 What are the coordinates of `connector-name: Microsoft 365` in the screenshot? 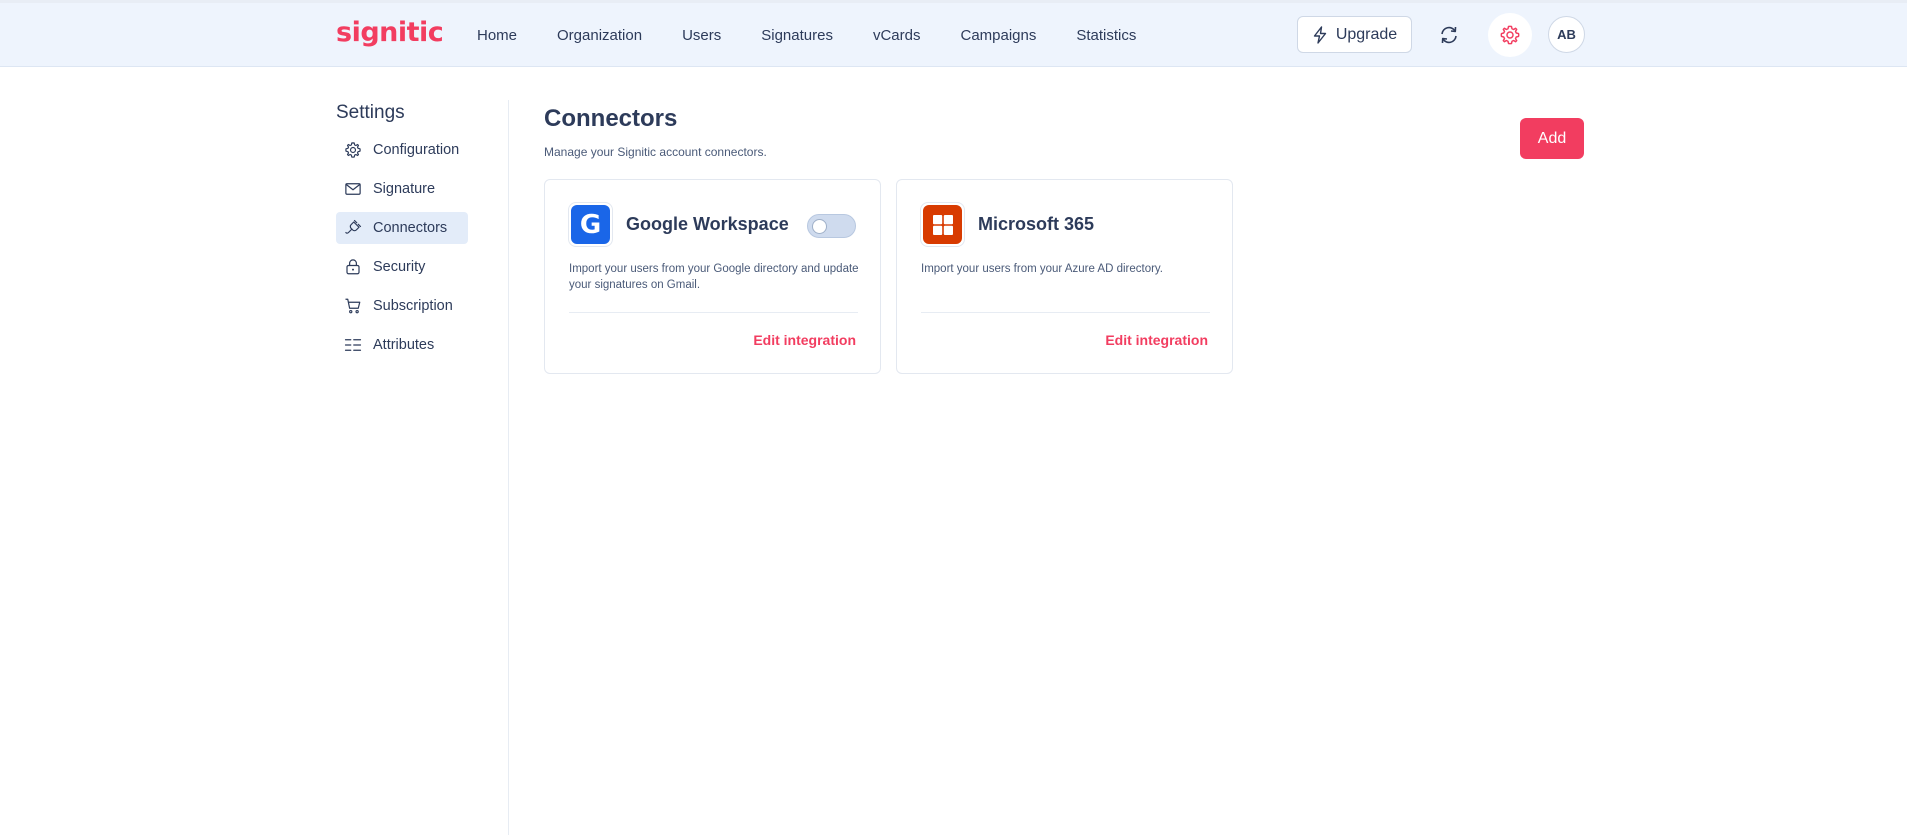 It's located at (1036, 224).